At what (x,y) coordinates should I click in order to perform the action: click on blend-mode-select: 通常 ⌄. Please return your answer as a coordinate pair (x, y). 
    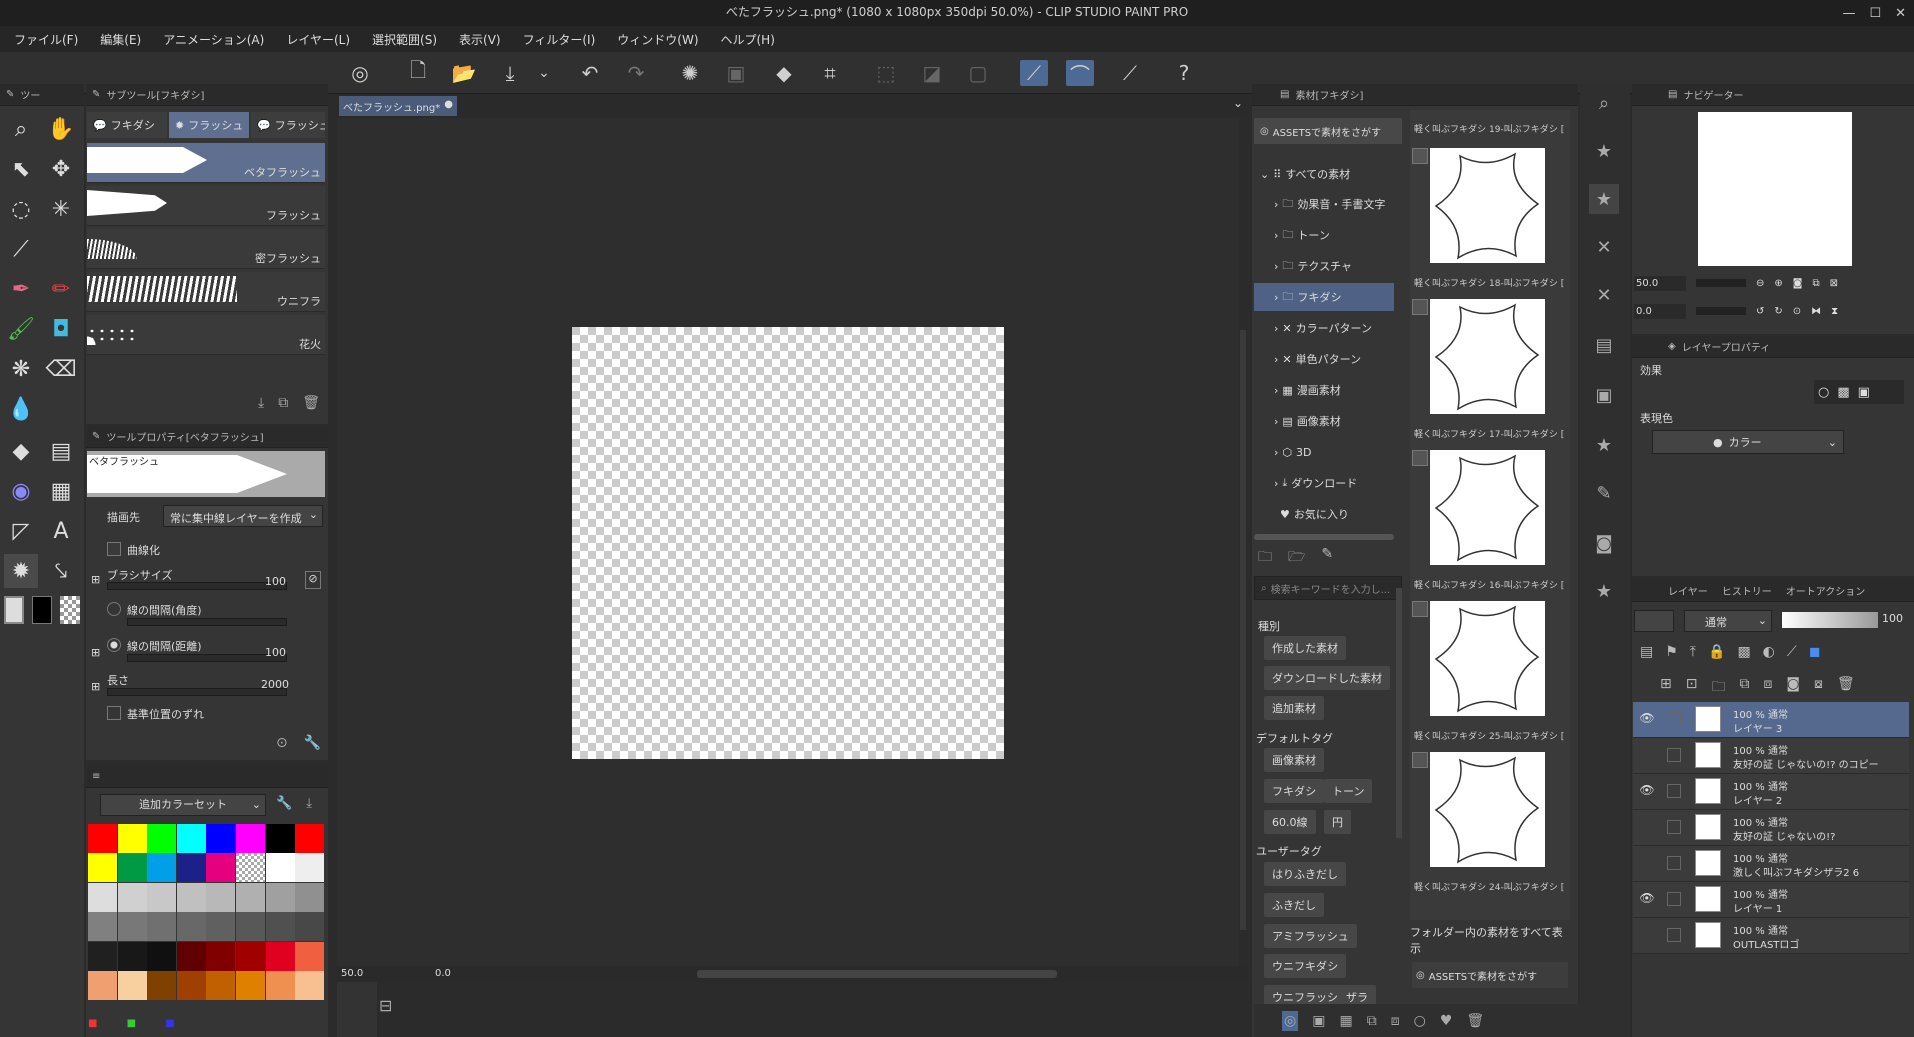
    Looking at the image, I should click on (1728, 621).